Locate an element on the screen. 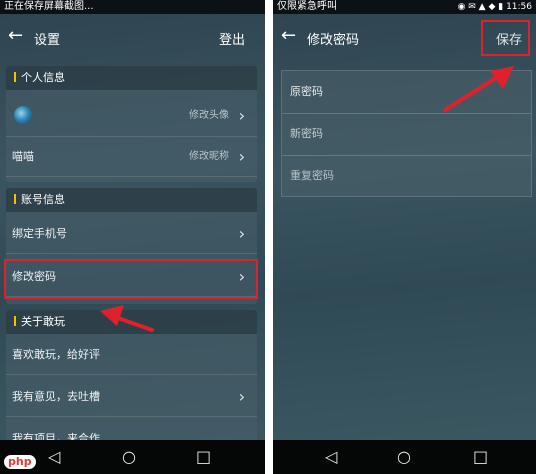 The width and height of the screenshot is (536, 474). php-watermark: php is located at coordinates (20, 462).